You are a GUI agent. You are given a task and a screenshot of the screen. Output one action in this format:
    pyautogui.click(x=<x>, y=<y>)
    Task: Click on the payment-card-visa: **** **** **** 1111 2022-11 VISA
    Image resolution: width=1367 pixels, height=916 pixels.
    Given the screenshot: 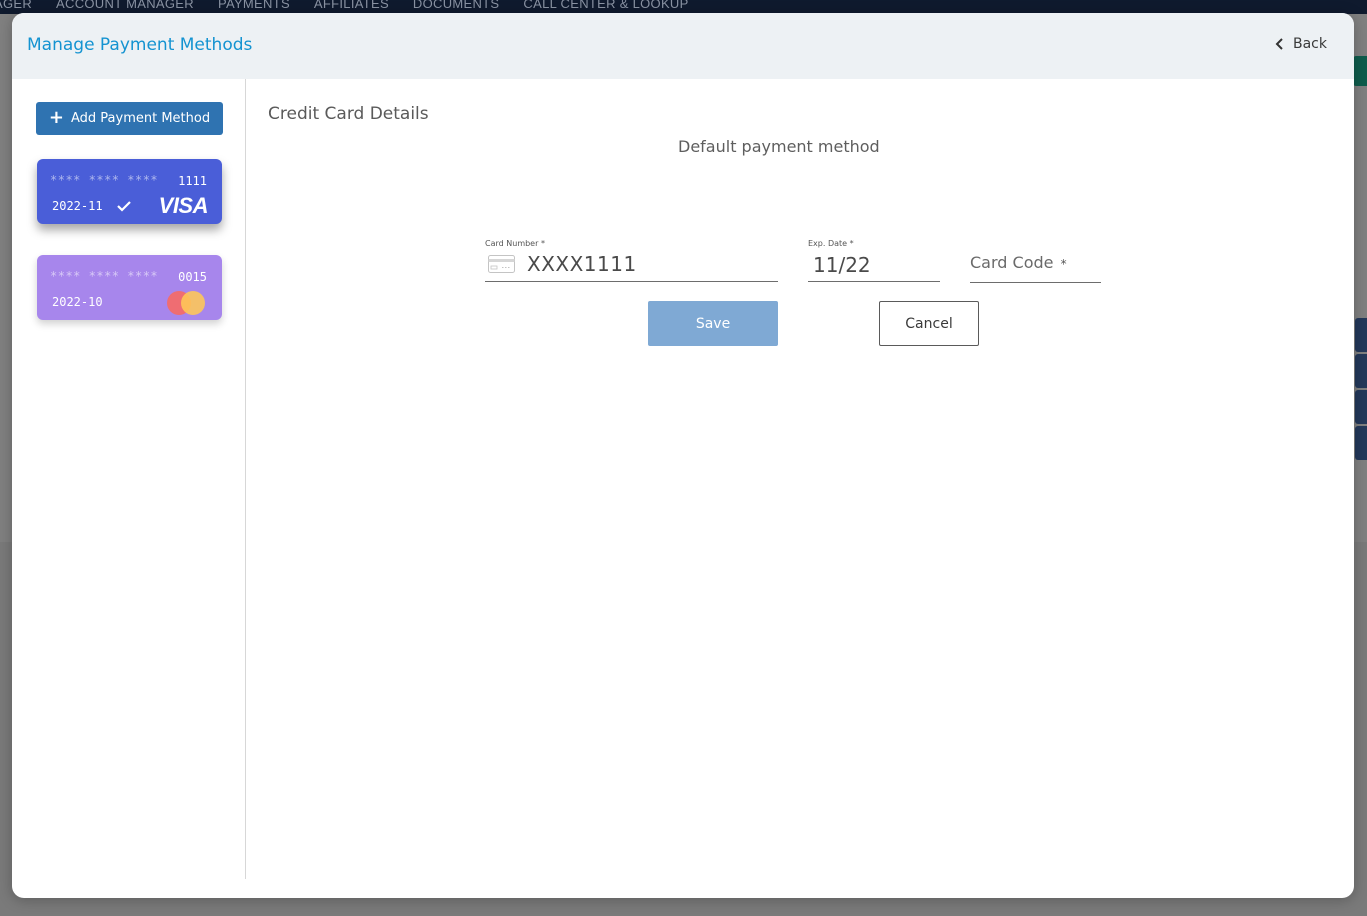 What is the action you would take?
    pyautogui.click(x=129, y=191)
    